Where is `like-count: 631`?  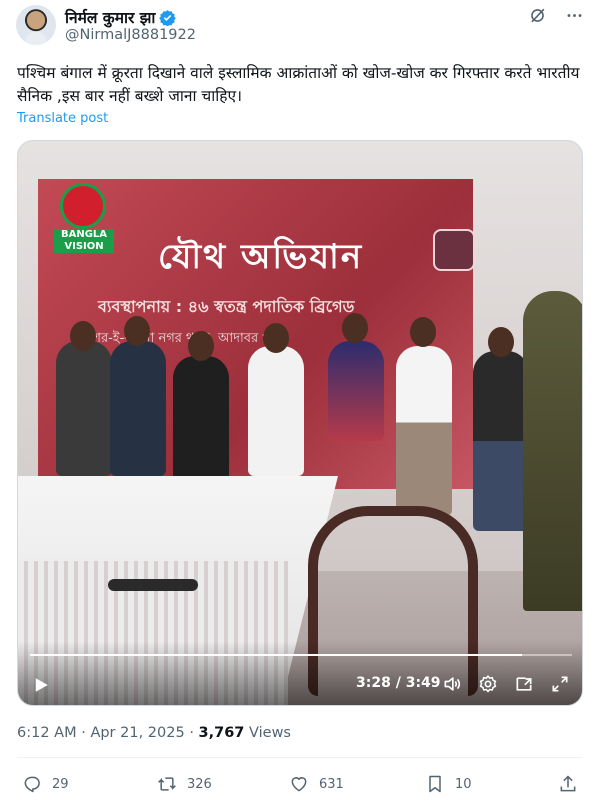 like-count: 631 is located at coordinates (331, 784).